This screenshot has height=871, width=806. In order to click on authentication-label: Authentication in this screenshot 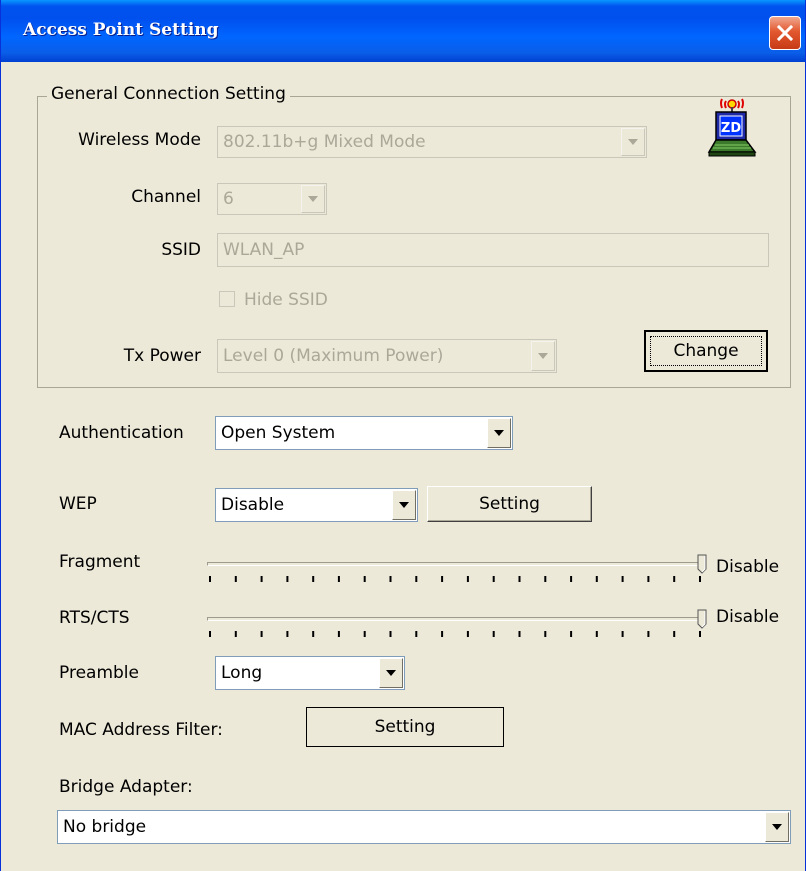, I will do `click(121, 433)`.